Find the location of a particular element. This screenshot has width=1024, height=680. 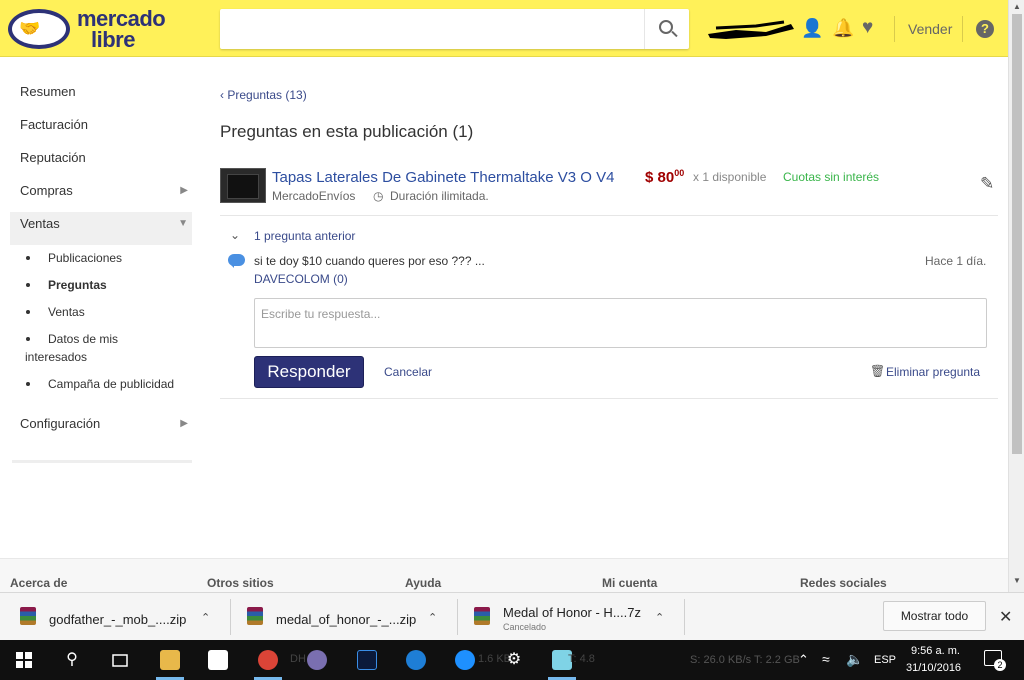

scroll-down-arrow-icon: ▼ is located at coordinates (1017, 580).